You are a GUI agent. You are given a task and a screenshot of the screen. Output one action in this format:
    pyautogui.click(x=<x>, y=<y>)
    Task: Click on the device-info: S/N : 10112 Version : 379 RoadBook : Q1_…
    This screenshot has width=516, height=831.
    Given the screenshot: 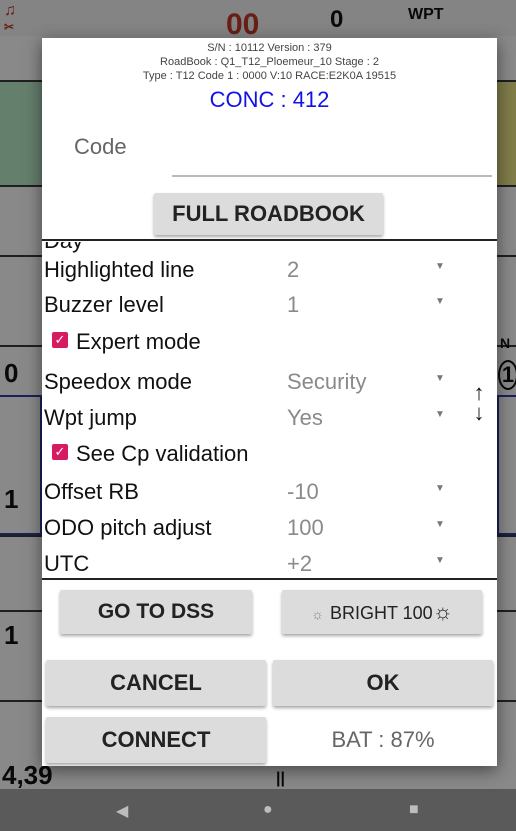 What is the action you would take?
    pyautogui.click(x=269, y=60)
    